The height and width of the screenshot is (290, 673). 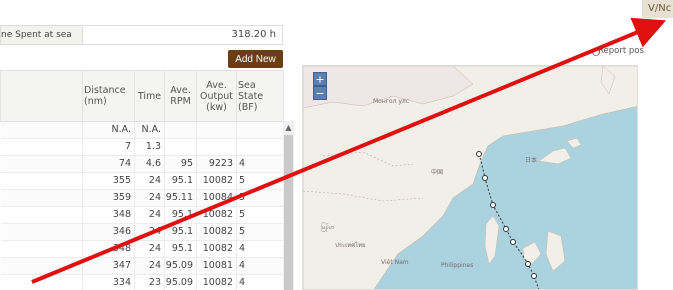 I want to click on cell-time: N.A., so click(x=149, y=130).